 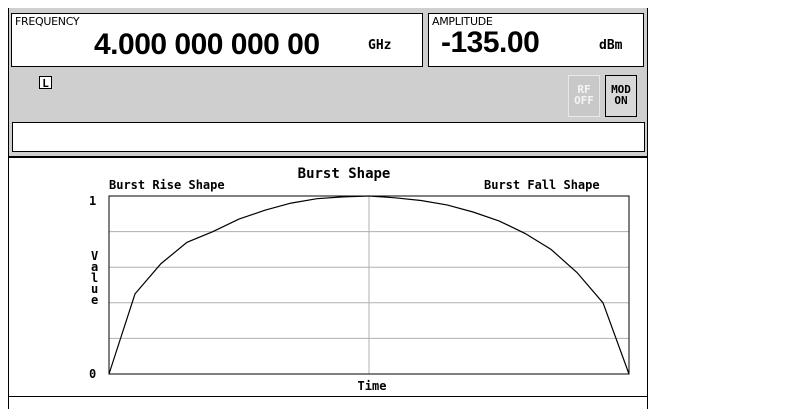 What do you see at coordinates (490, 42) in the screenshot?
I see `amplitude-value: -135.00` at bounding box center [490, 42].